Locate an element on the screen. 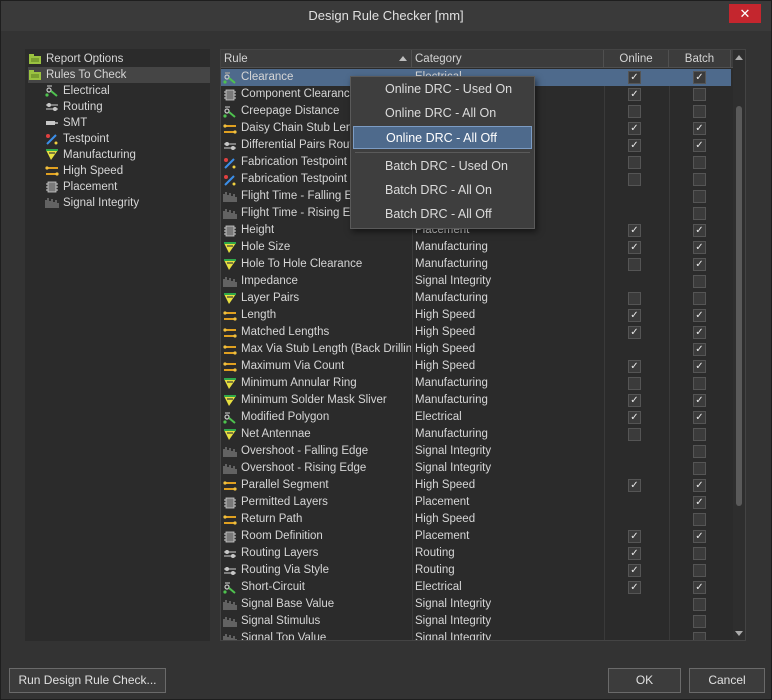 This screenshot has width=772, height=700. table-row: Overshoot - Falling Edge Signal Integrity is located at coordinates (476, 451).